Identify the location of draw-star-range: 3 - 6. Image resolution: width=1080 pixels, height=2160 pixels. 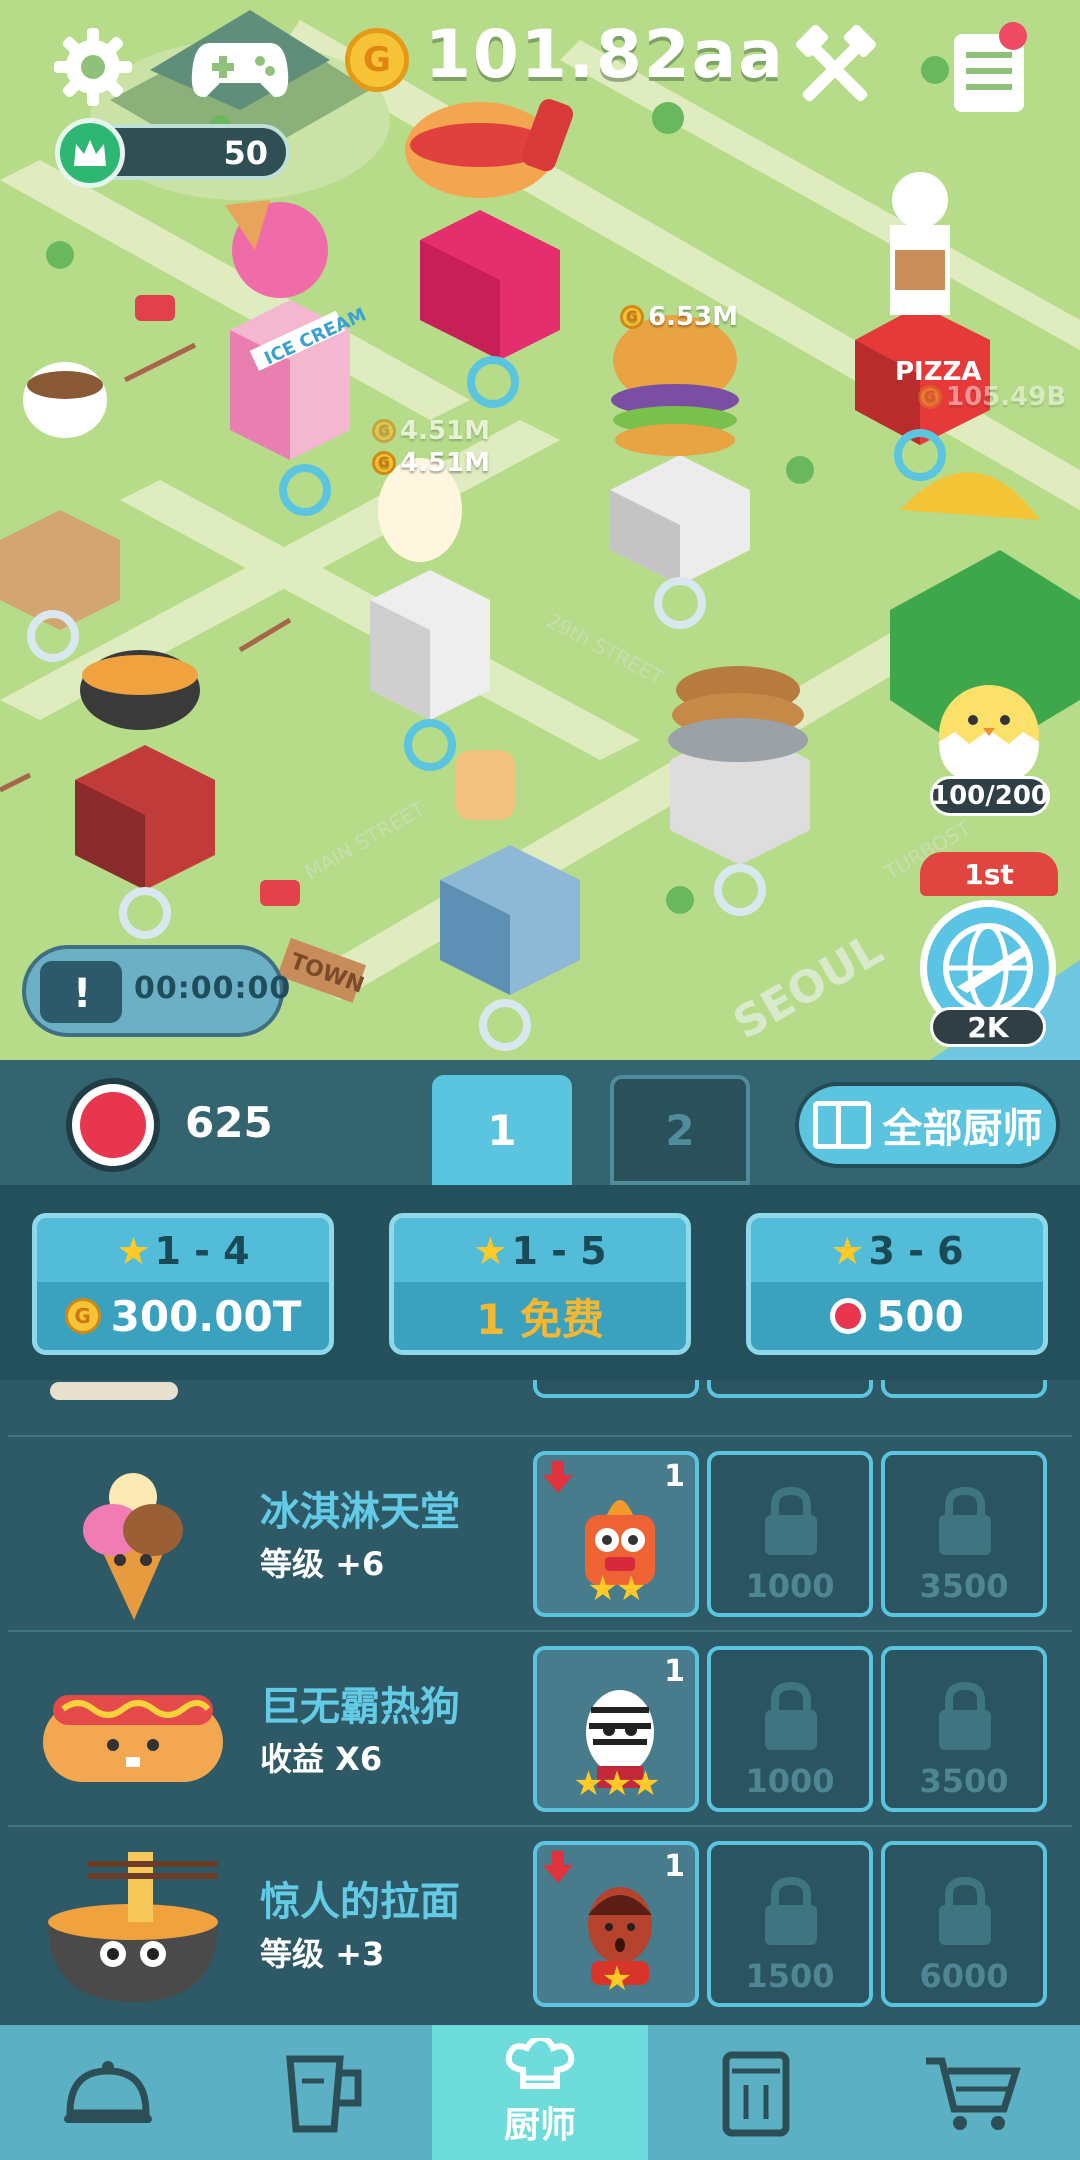
(916, 1251).